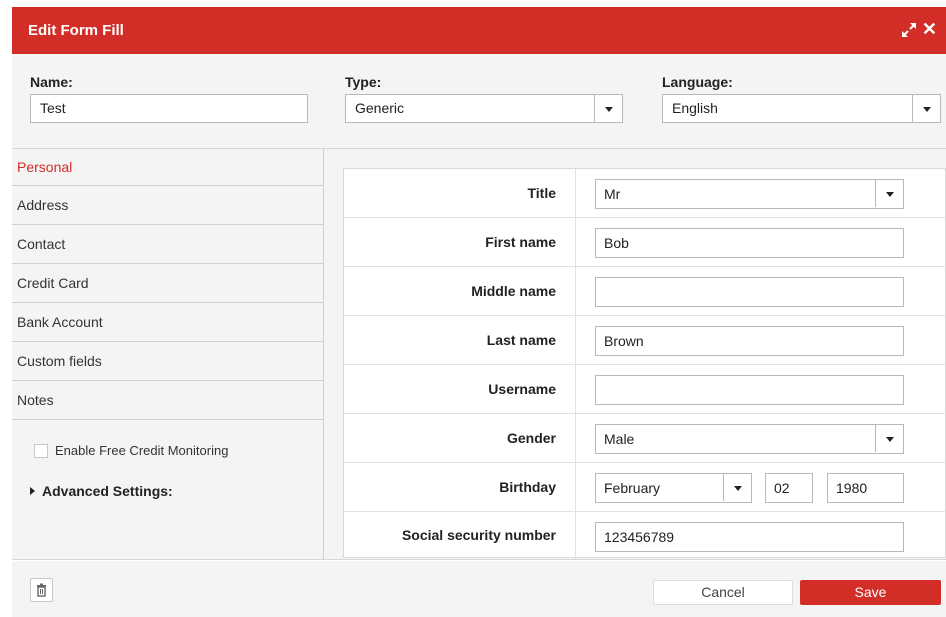 Image resolution: width=946 pixels, height=617 pixels. Describe the element at coordinates (167, 205) in the screenshot. I see `sidebar-item-address: Address` at that location.